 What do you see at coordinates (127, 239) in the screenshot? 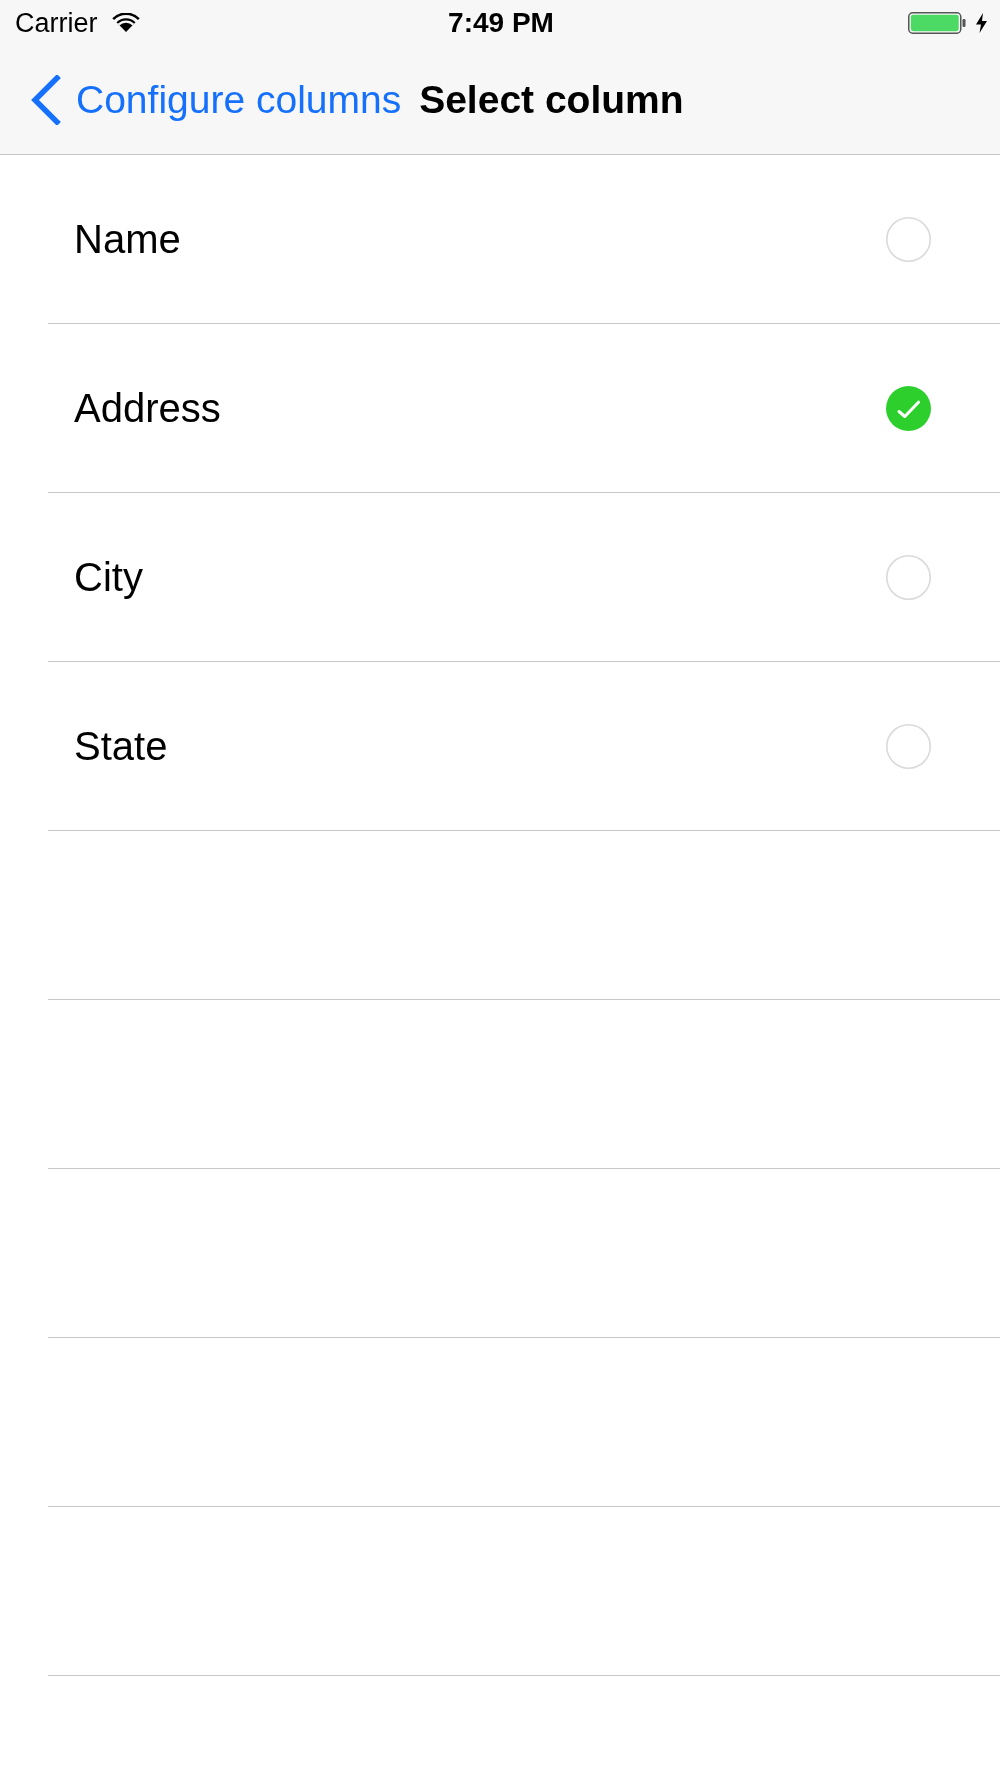
I see `column-option: Name` at bounding box center [127, 239].